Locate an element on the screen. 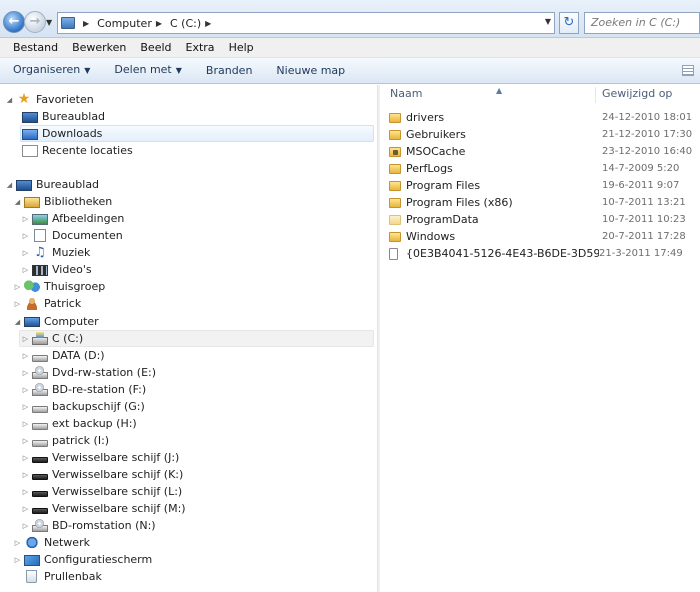 The height and width of the screenshot is (592, 700). tree-item-drive-e: ▷ Dvd-rw-station (E:) is located at coordinates (88, 372).